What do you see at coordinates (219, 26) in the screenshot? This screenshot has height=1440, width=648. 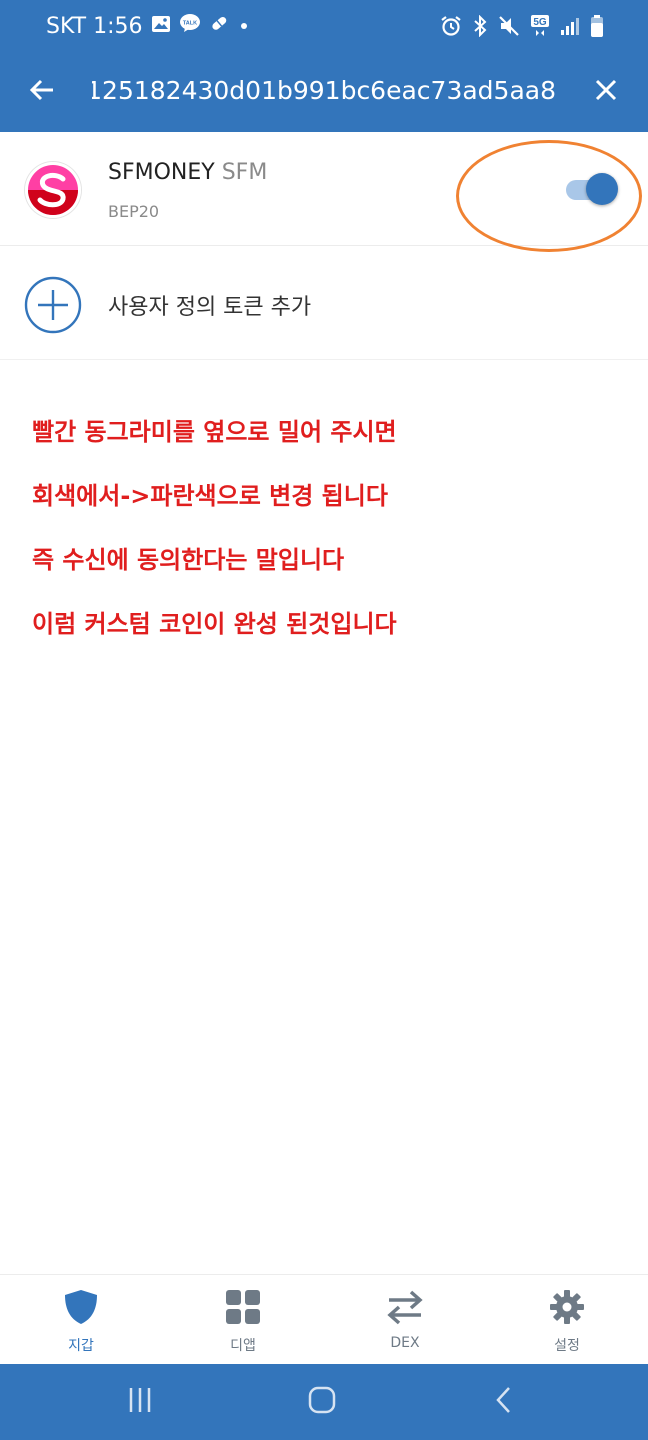 I see `pill-icon` at bounding box center [219, 26].